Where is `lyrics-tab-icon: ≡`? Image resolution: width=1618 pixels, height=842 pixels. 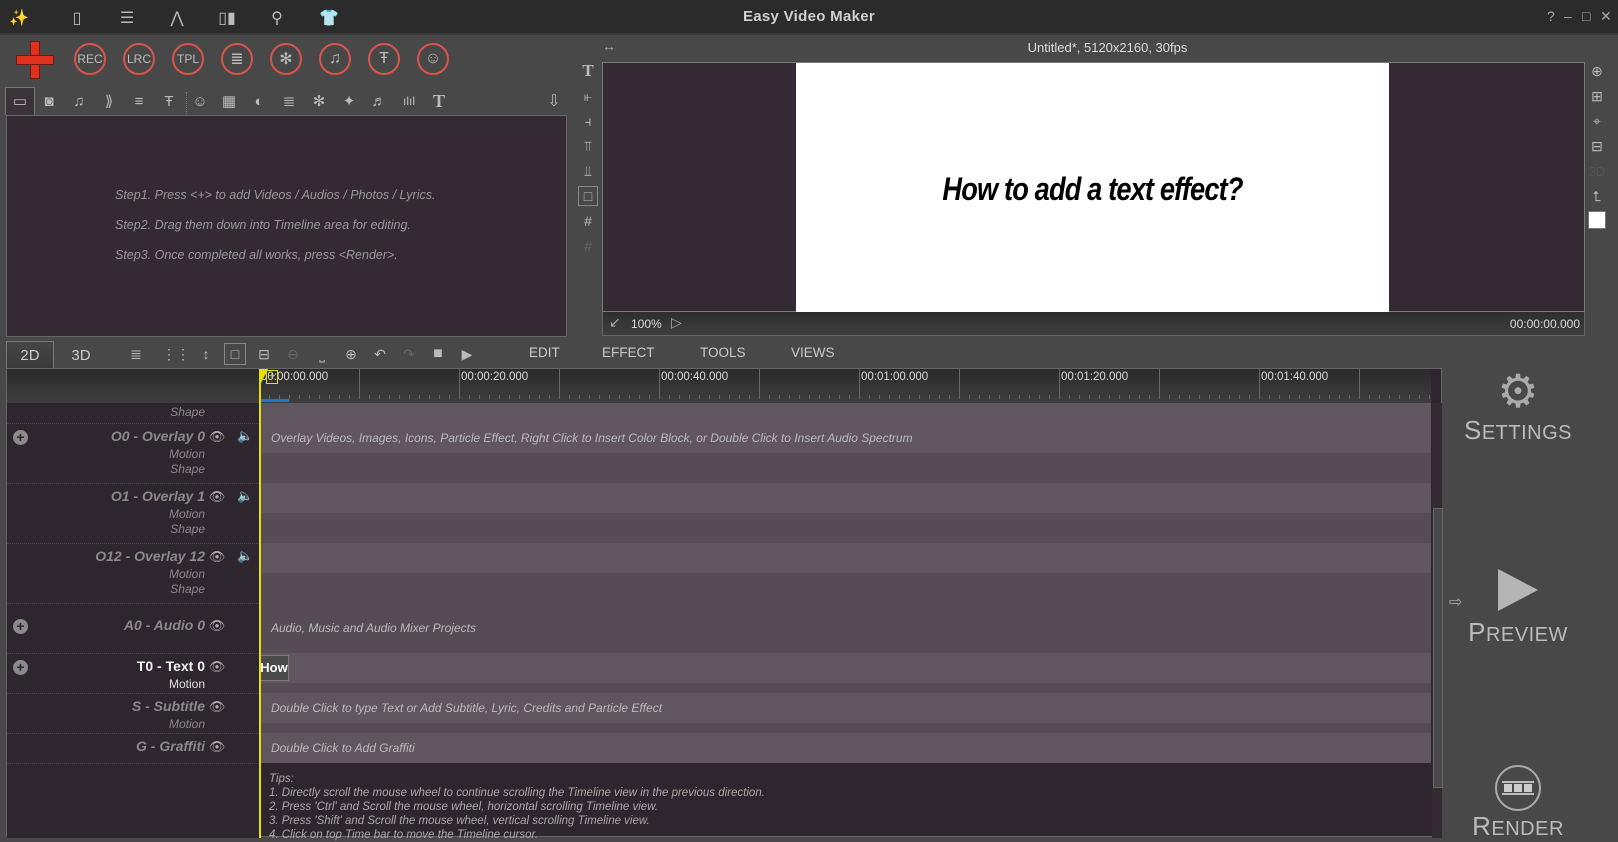
lyrics-tab-icon: ≡ is located at coordinates (139, 101).